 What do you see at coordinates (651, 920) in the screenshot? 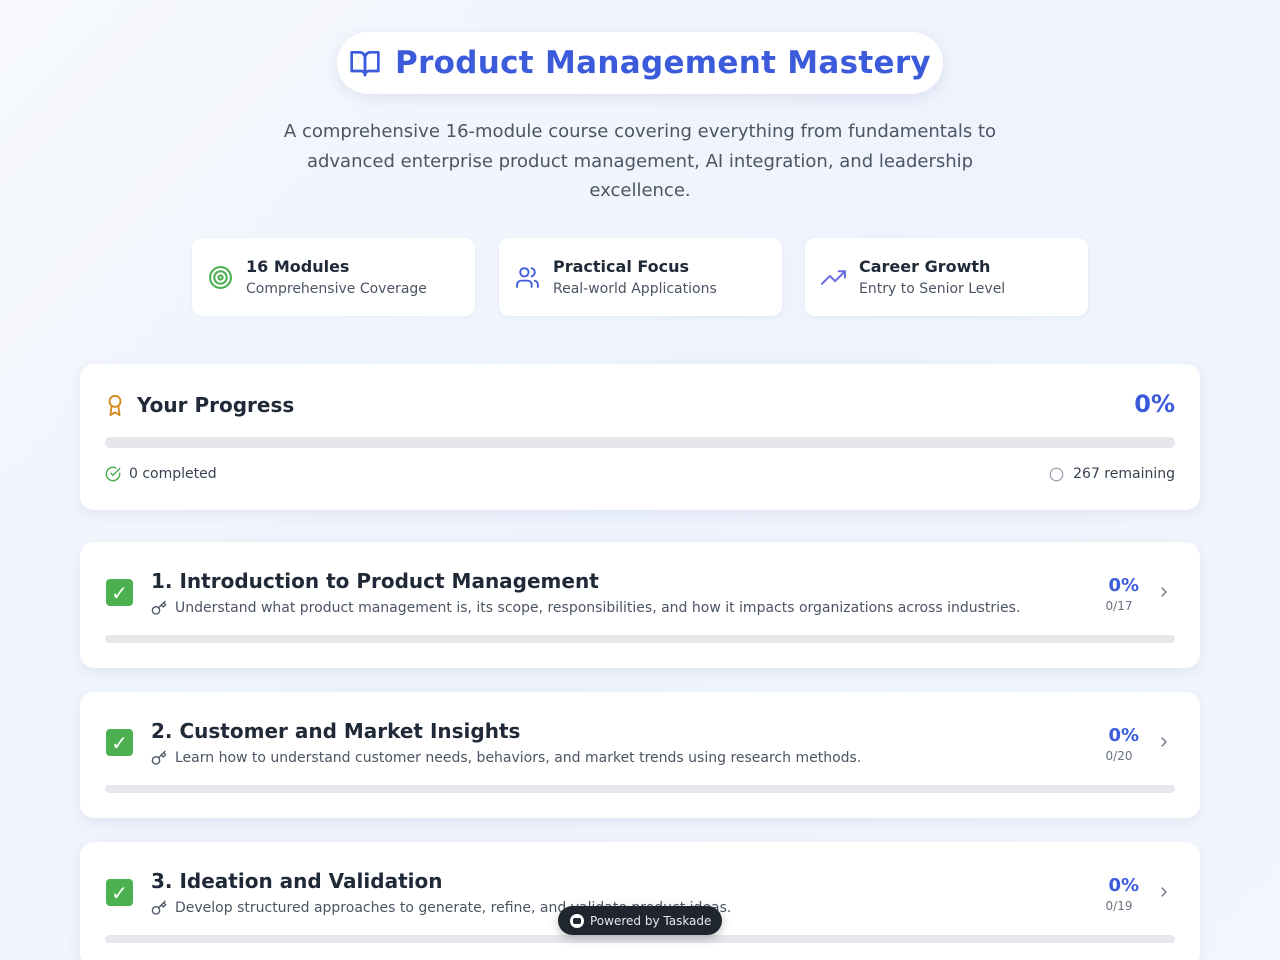
I see `powered-by-label: Powered by Taskade` at bounding box center [651, 920].